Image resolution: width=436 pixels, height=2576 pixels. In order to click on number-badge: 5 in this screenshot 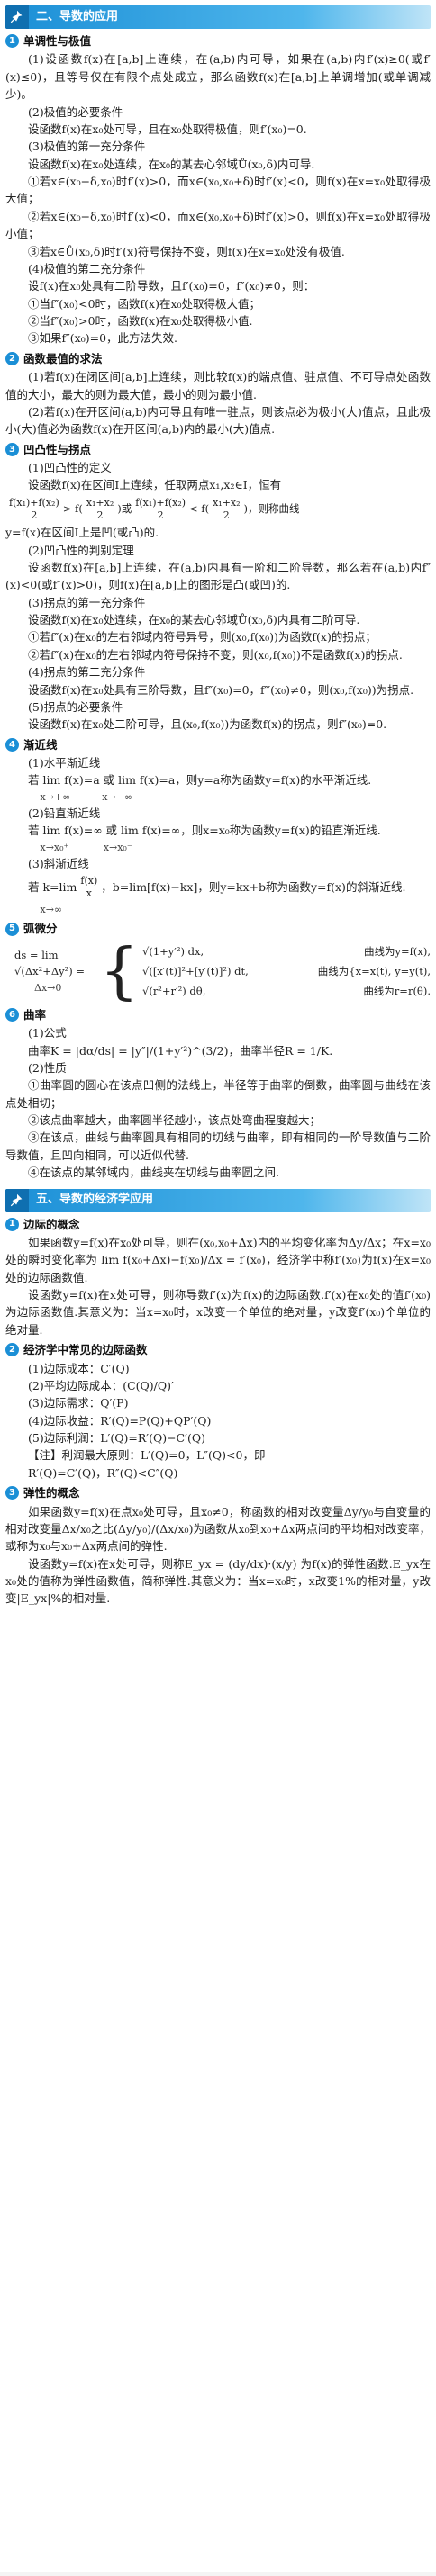, I will do `click(12, 929)`.